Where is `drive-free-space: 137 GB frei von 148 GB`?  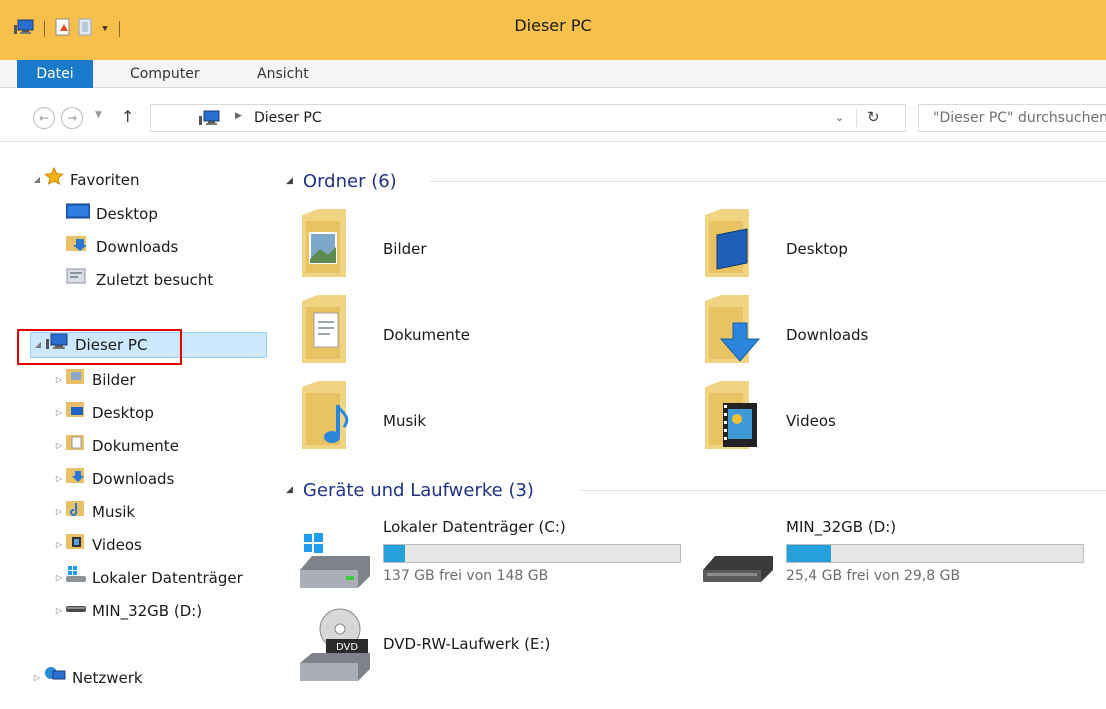
drive-free-space: 137 GB frei von 148 GB is located at coordinates (466, 576).